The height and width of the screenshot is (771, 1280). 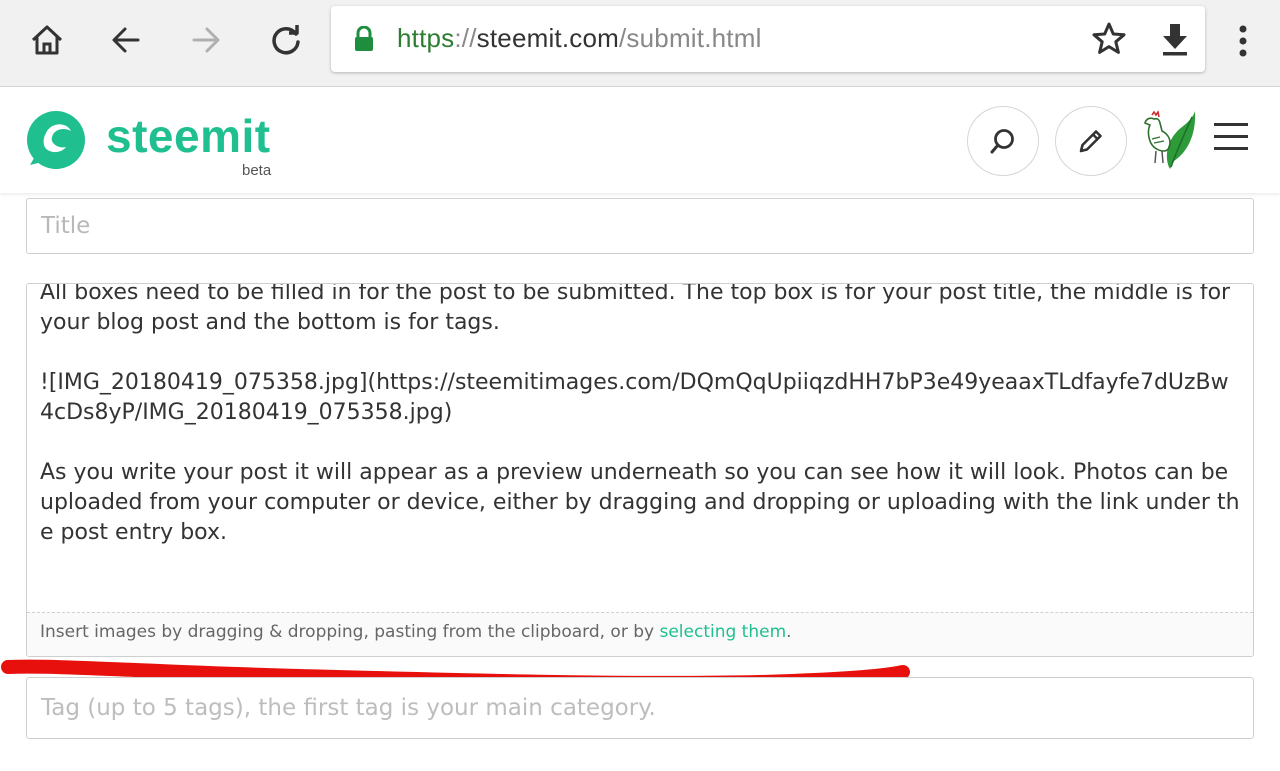 I want to click on url-host: steemit.com, so click(x=547, y=38).